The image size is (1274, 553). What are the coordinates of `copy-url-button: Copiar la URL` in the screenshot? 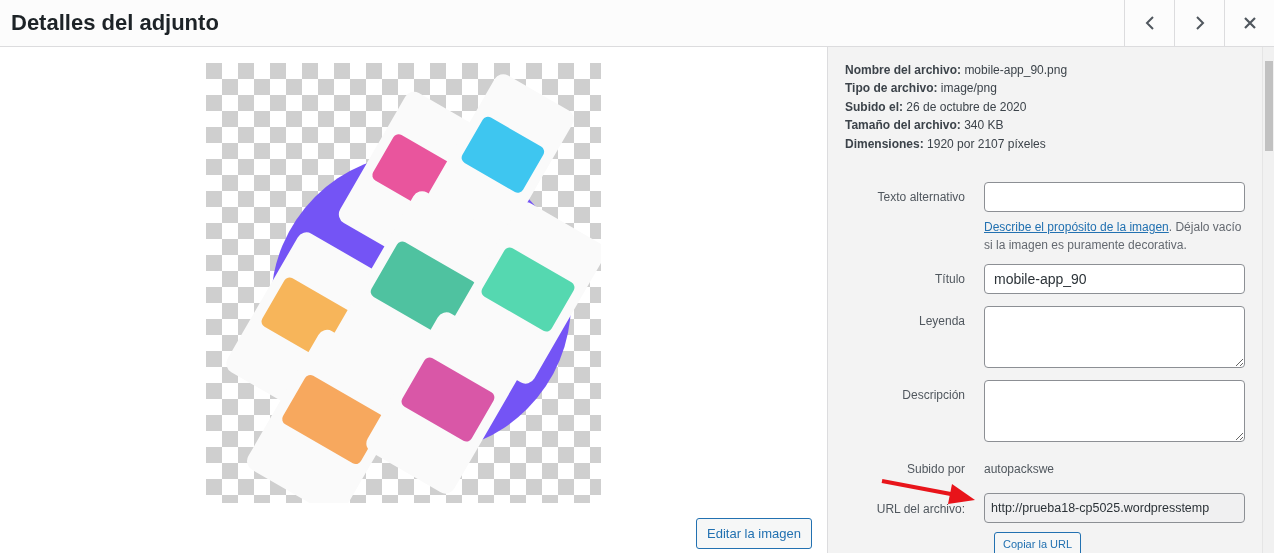 It's located at (1038, 542).